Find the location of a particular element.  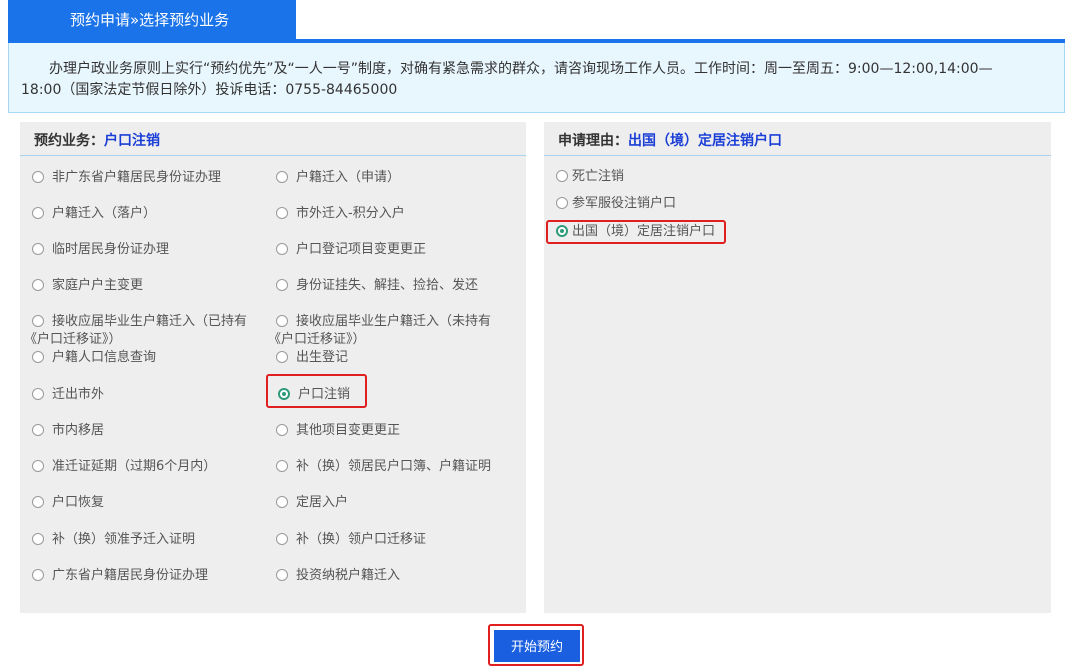

business-option: 身份证挂失、解挂、捡拾、发还 is located at coordinates (377, 286).